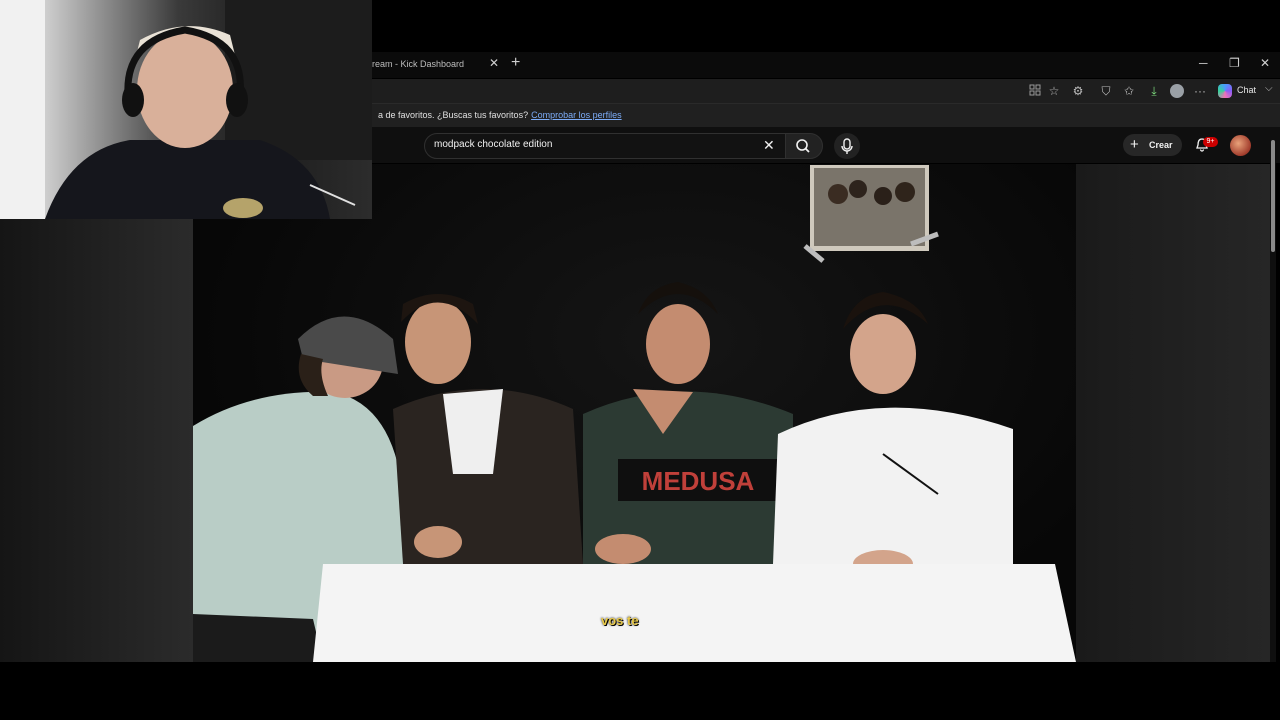 The width and height of the screenshot is (1280, 720). I want to click on table, so click(694, 613).